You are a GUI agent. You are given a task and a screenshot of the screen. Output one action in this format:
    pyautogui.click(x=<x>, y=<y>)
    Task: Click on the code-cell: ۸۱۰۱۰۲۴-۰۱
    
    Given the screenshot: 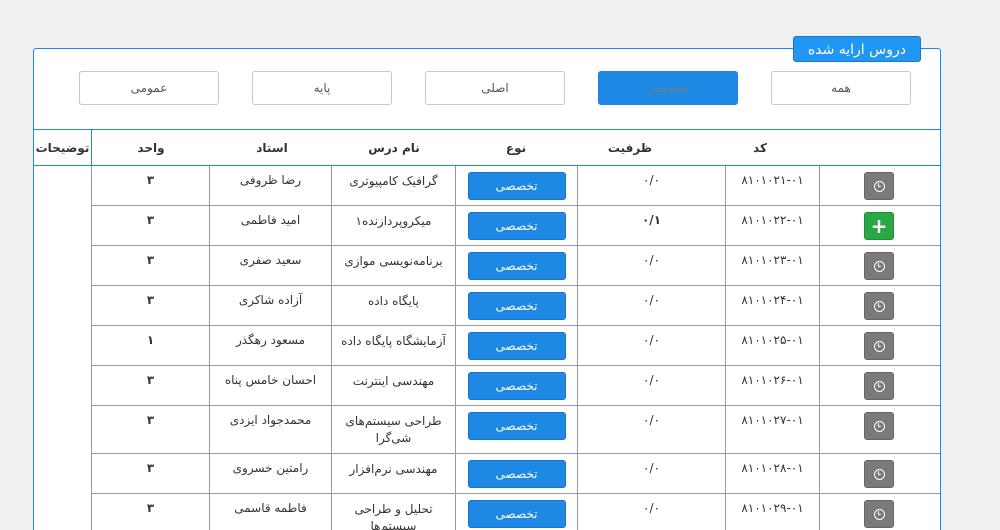 What is the action you would take?
    pyautogui.click(x=773, y=305)
    